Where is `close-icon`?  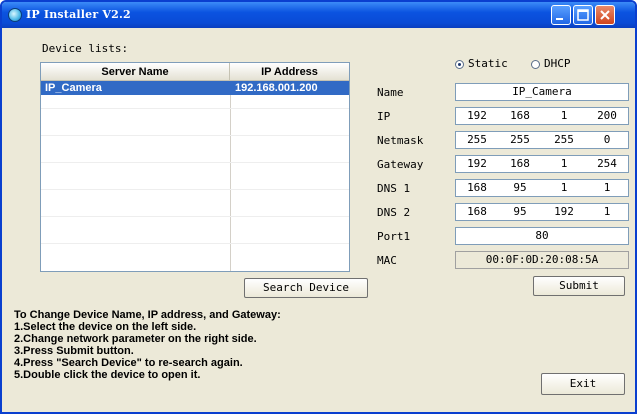
close-icon is located at coordinates (605, 15).